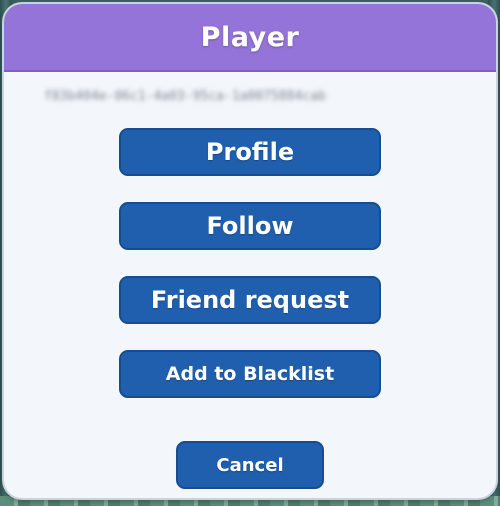  Describe the element at coordinates (250, 374) in the screenshot. I see `add-to-blacklist-button: Add to Blacklist` at that location.